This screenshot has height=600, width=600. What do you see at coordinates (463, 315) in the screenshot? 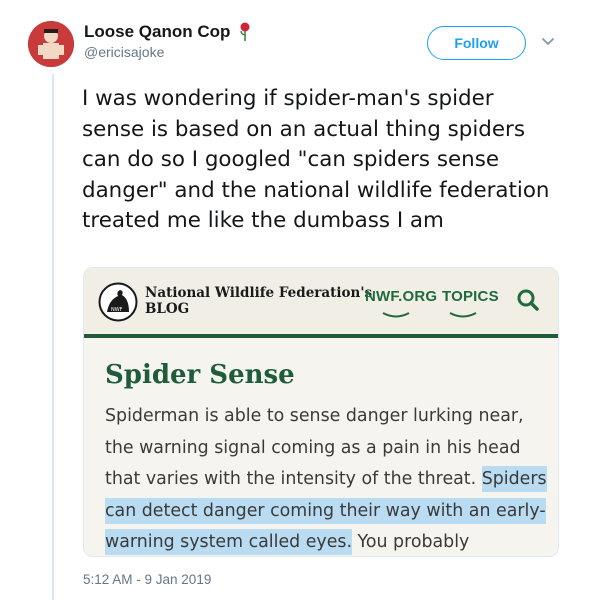
I see `nav-topics-underline` at bounding box center [463, 315].